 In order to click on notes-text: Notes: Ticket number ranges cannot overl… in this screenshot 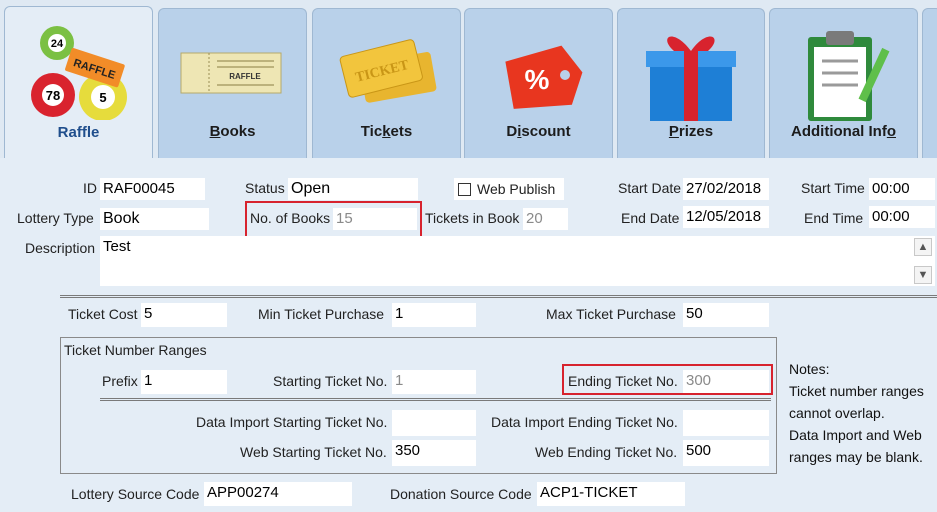, I will do `click(856, 413)`.